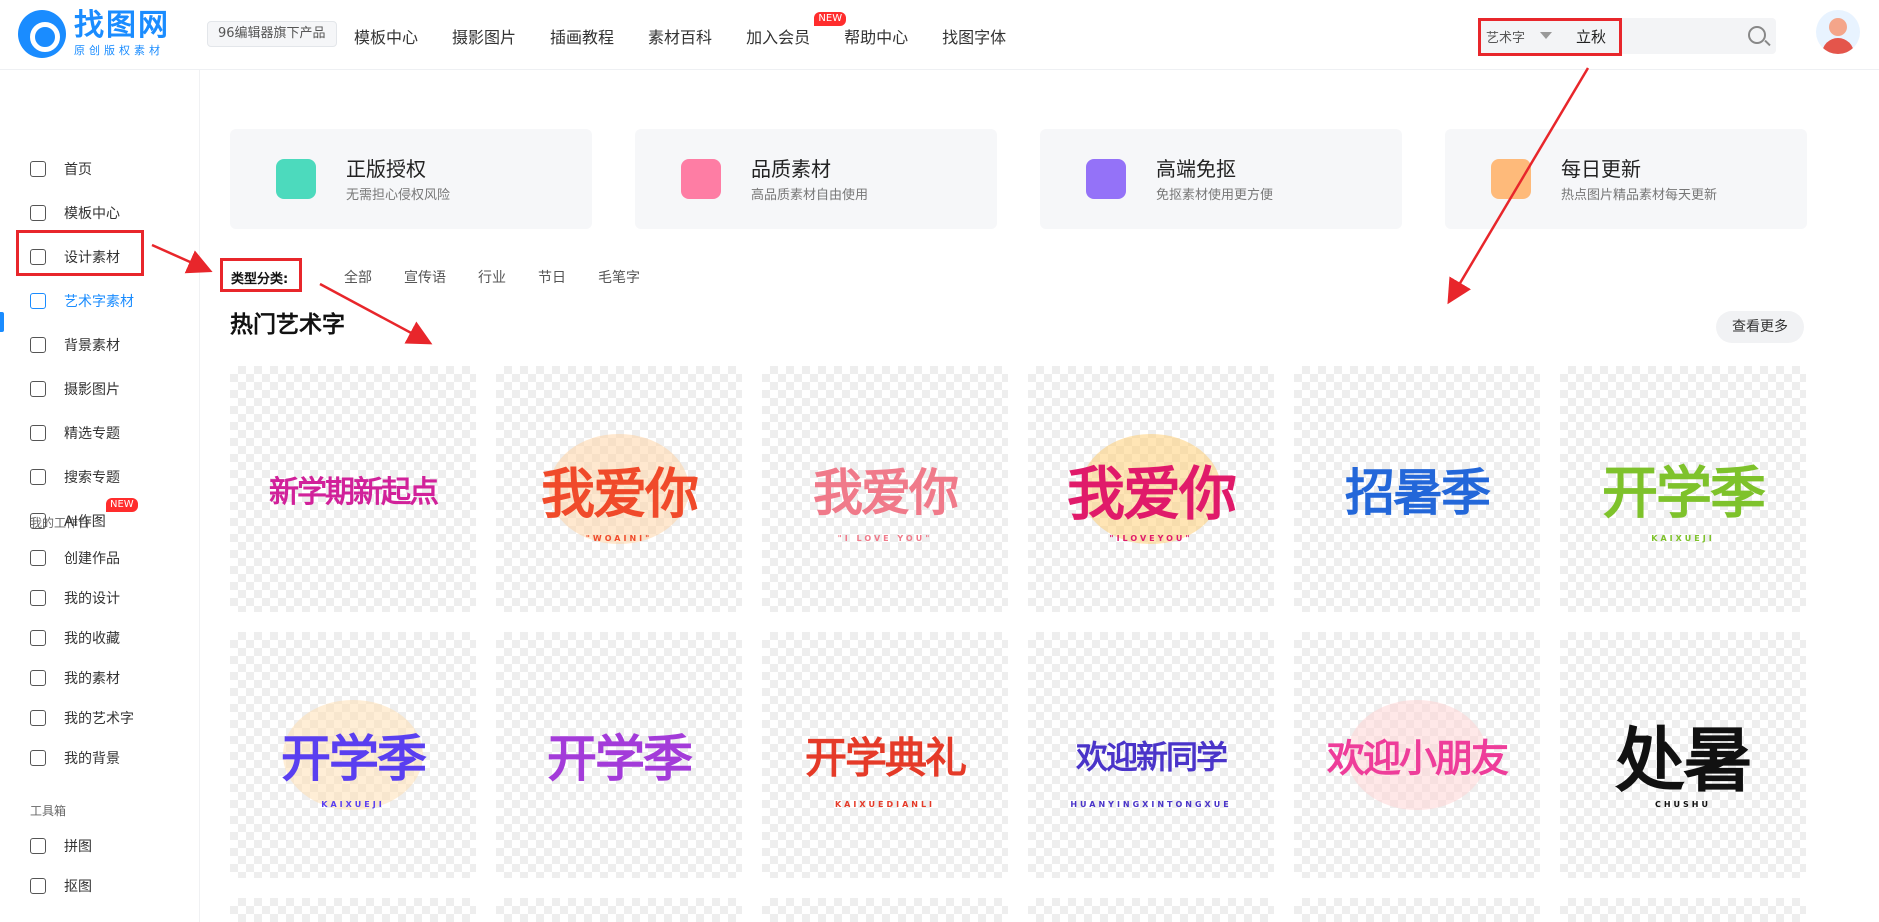  I want to click on nav-item-label: 素材百科, so click(680, 37).